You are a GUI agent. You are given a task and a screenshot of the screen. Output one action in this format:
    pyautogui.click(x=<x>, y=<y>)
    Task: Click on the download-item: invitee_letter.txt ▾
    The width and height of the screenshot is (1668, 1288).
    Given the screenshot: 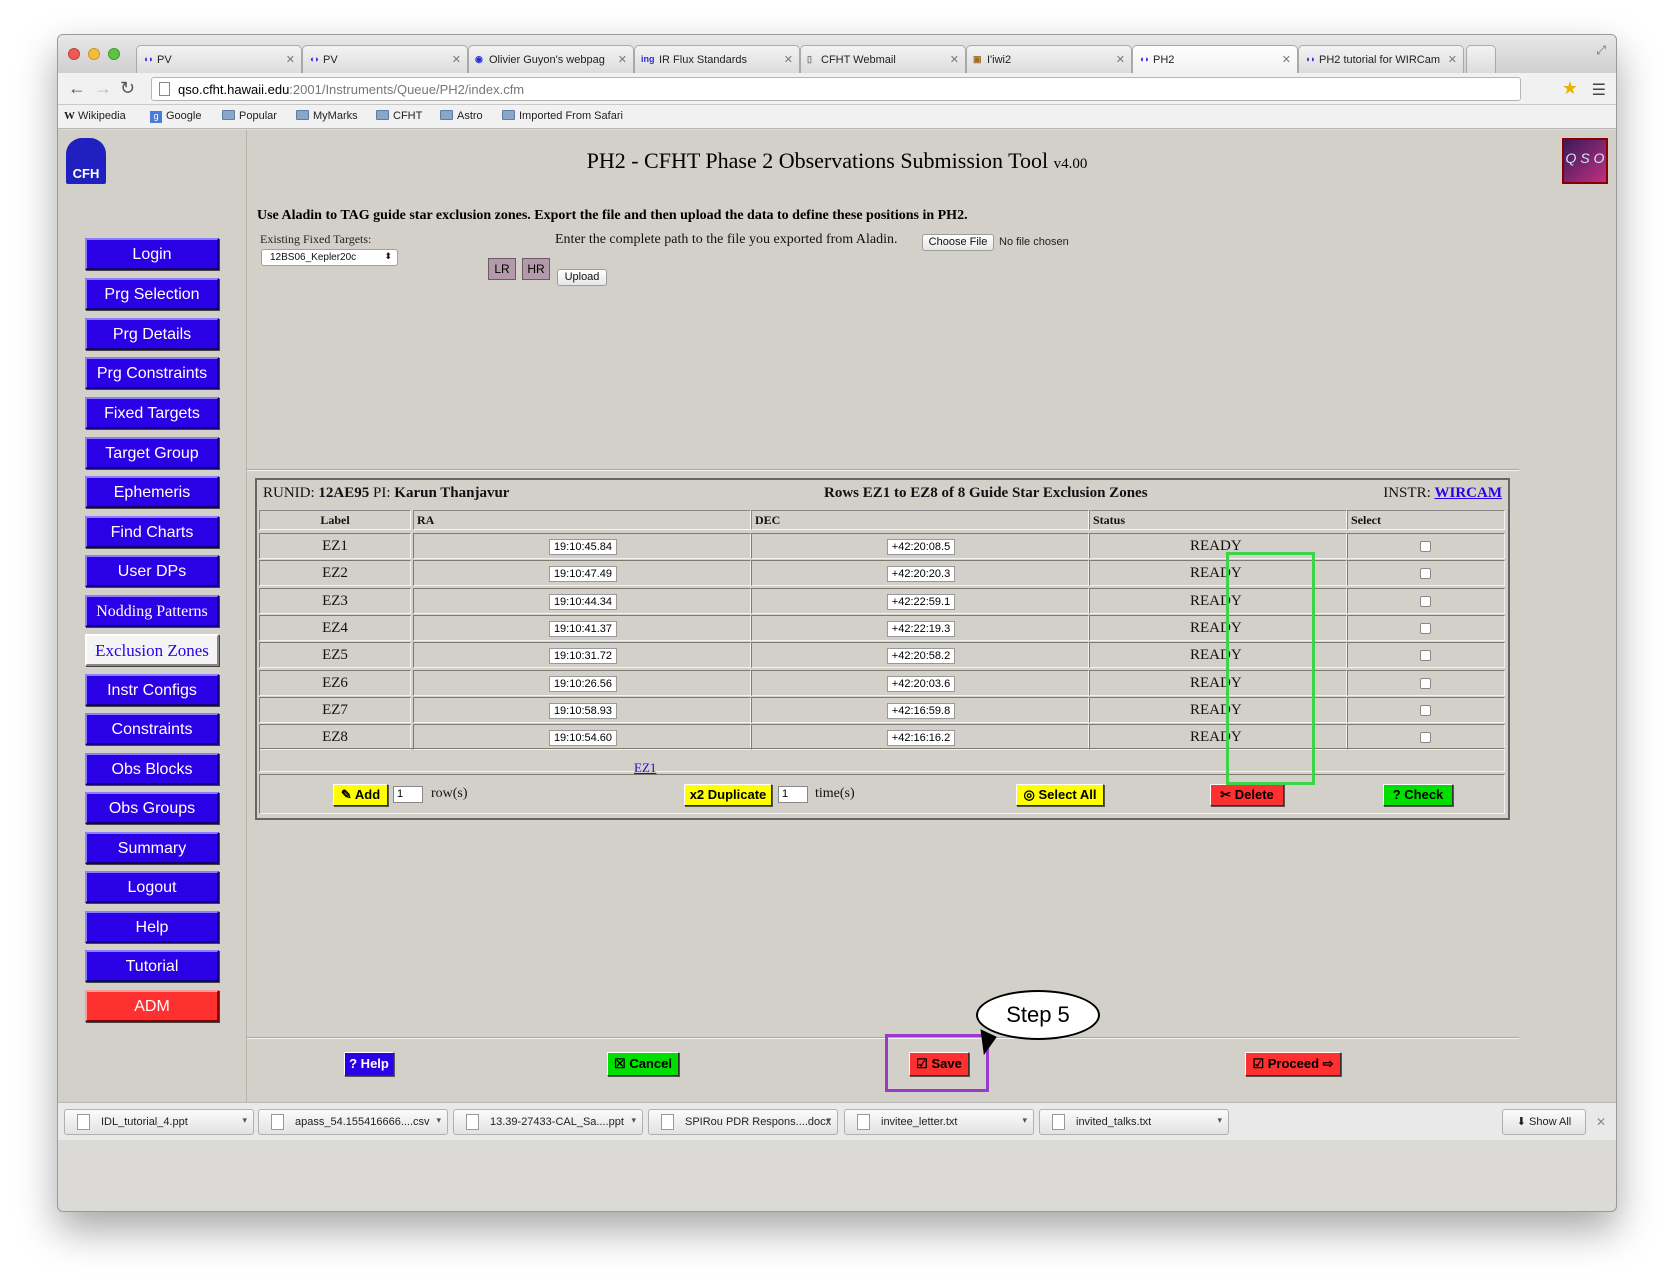 What is the action you would take?
    pyautogui.click(x=939, y=1122)
    